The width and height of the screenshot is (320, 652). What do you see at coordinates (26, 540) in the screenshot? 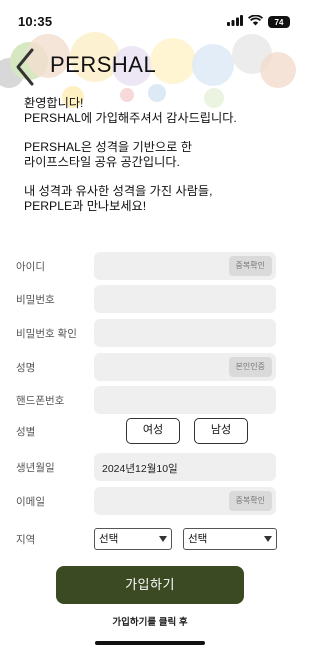
I see `region-label: 지역` at bounding box center [26, 540].